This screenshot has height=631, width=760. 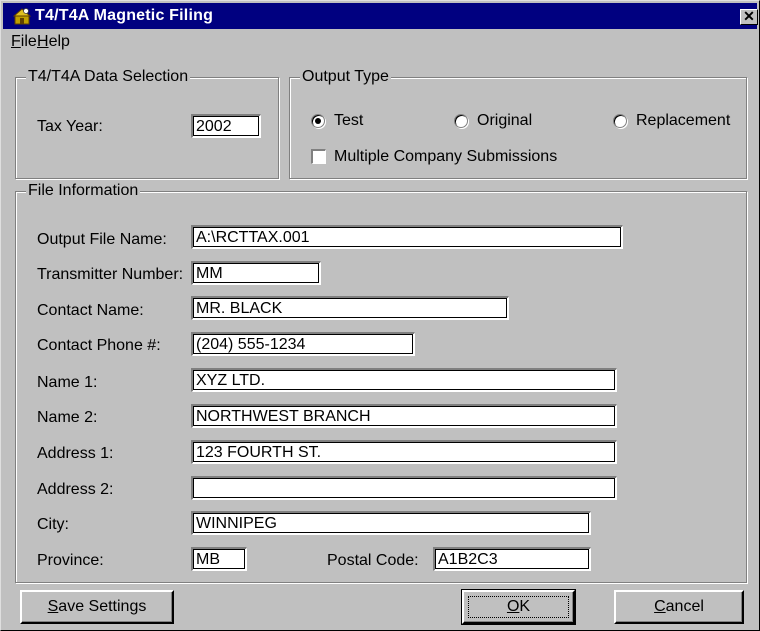 I want to click on save-settings-button: Save Settings, so click(x=97, y=607).